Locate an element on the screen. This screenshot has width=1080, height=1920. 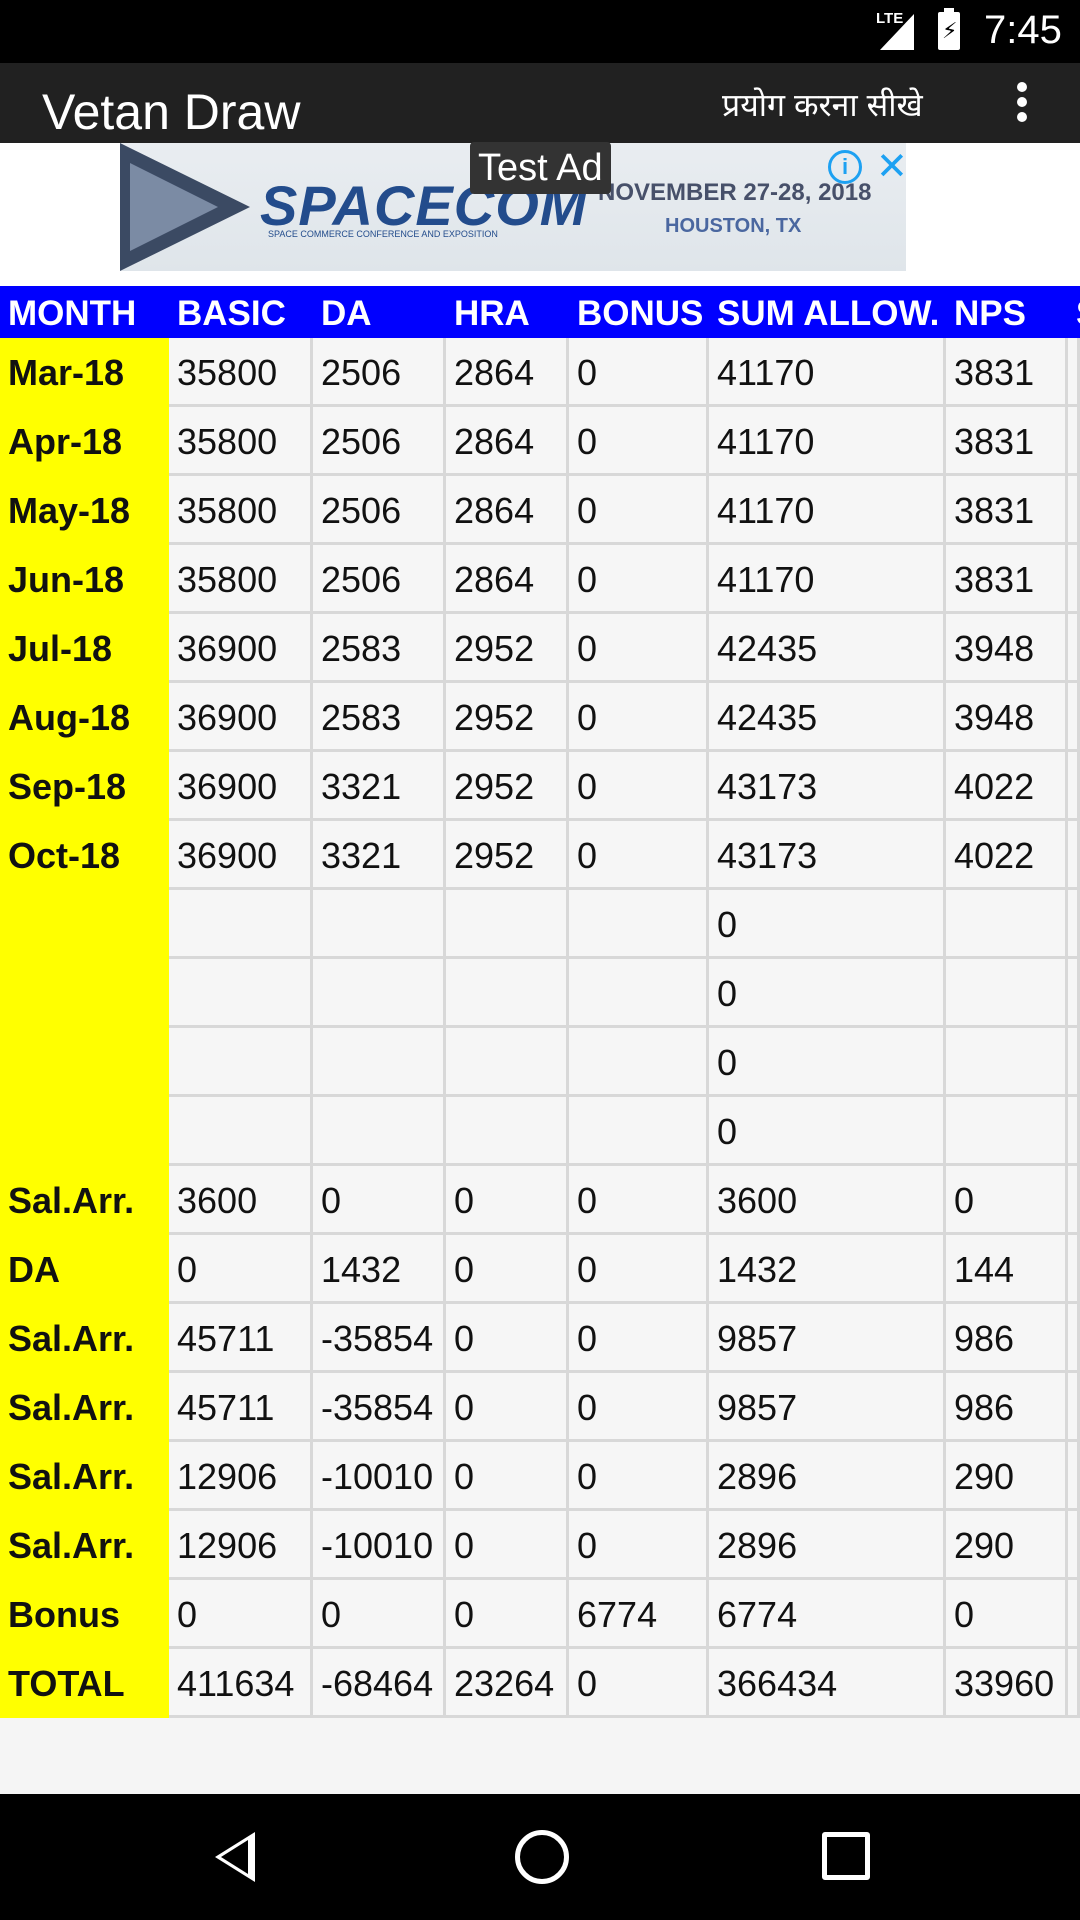
learn-usage-button: प्रयोग करना सीखे is located at coordinates (822, 104).